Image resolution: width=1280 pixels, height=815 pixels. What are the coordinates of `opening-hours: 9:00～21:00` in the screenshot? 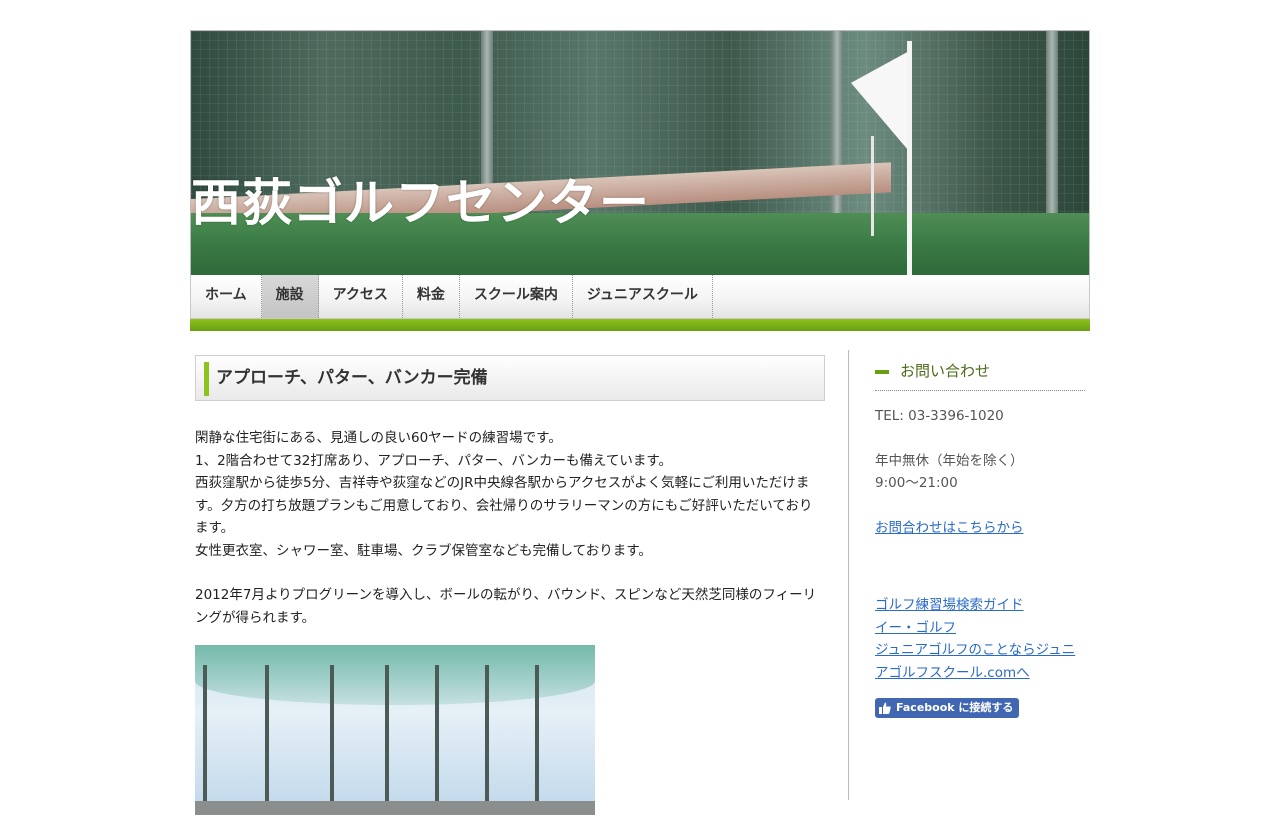 It's located at (916, 483).